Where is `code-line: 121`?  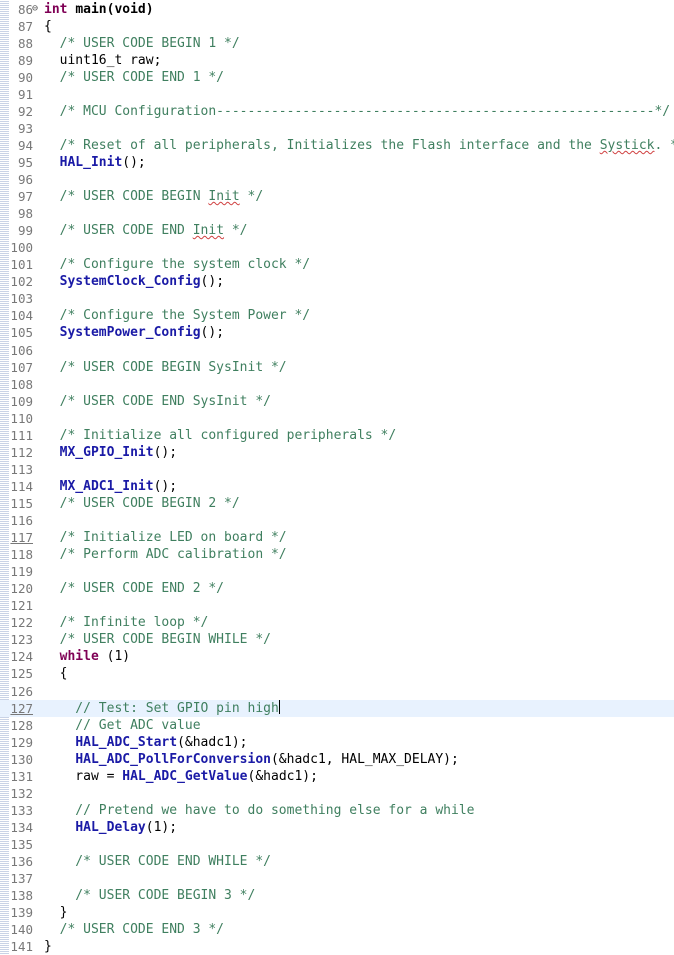
code-line: 121 is located at coordinates (337, 605).